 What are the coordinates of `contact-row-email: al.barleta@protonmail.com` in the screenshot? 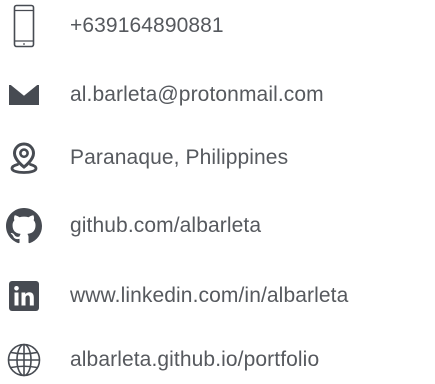 It's located at (217, 95).